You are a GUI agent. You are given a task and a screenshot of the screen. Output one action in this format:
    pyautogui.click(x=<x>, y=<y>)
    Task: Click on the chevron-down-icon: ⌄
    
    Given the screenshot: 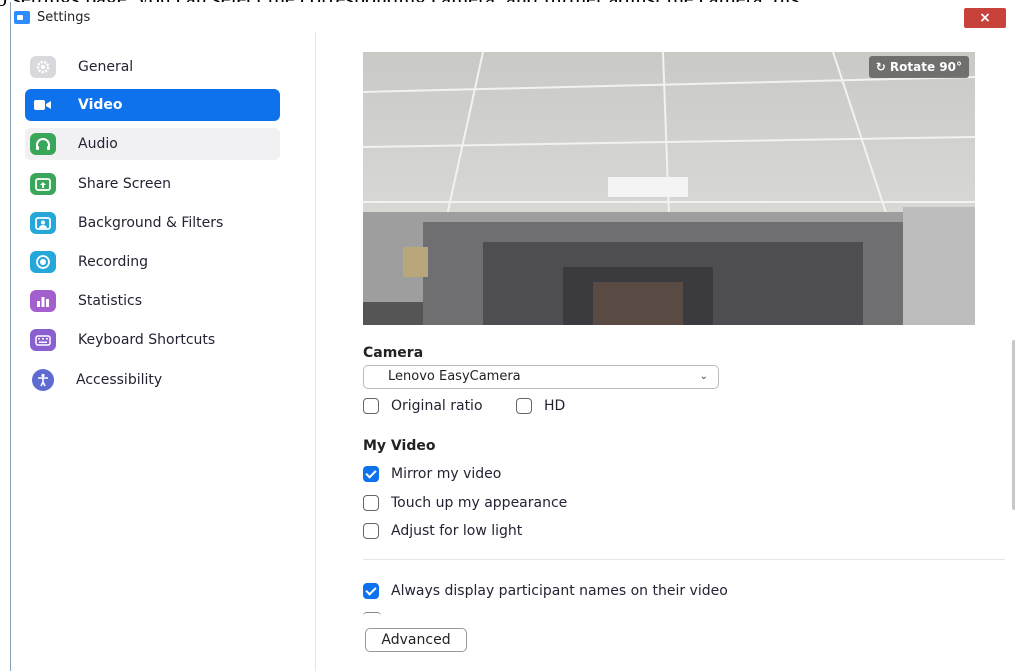 What is the action you would take?
    pyautogui.click(x=703, y=376)
    